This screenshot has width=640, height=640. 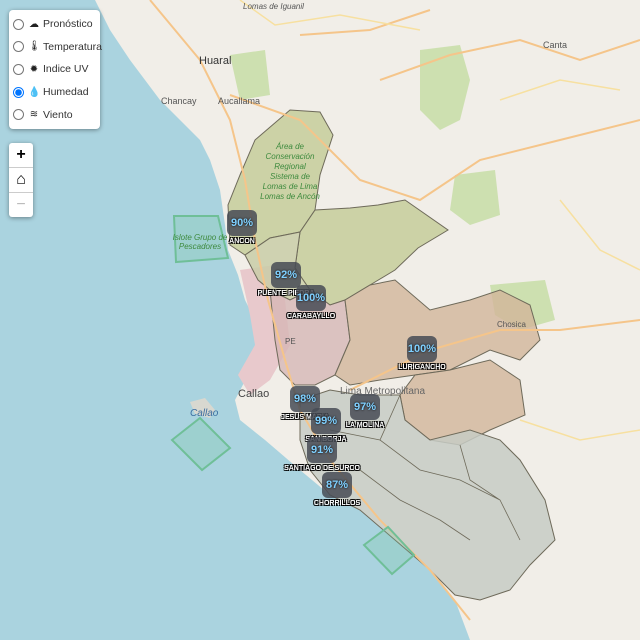 I want to click on map-label-islote: Islote Grupo de Pescadores, so click(x=200, y=242).